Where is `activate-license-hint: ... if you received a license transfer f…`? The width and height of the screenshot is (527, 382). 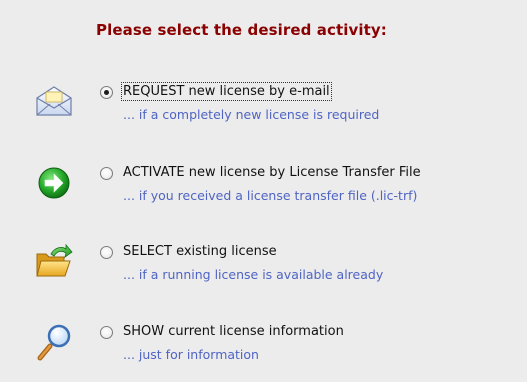 activate-license-hint: ... if you received a license transfer f… is located at coordinates (270, 195).